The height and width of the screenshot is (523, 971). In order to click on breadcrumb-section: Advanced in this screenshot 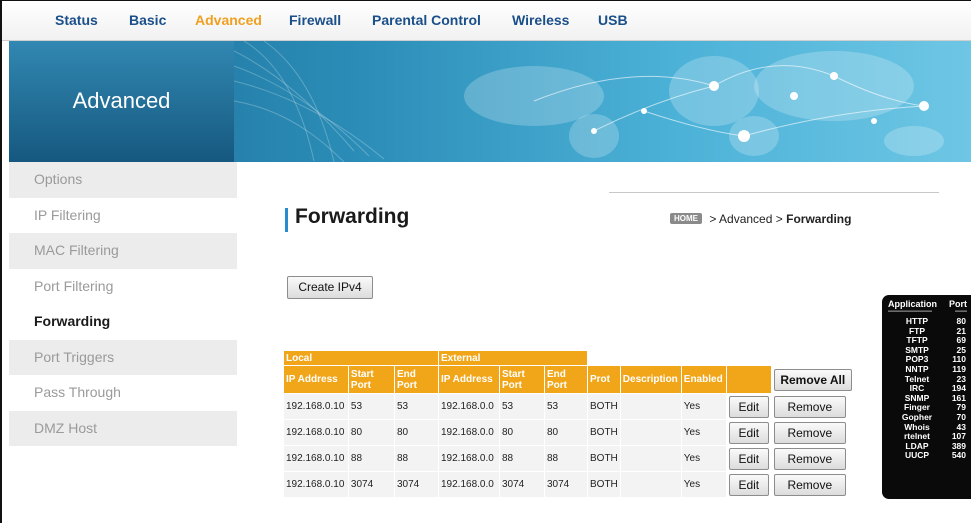, I will do `click(745, 219)`.